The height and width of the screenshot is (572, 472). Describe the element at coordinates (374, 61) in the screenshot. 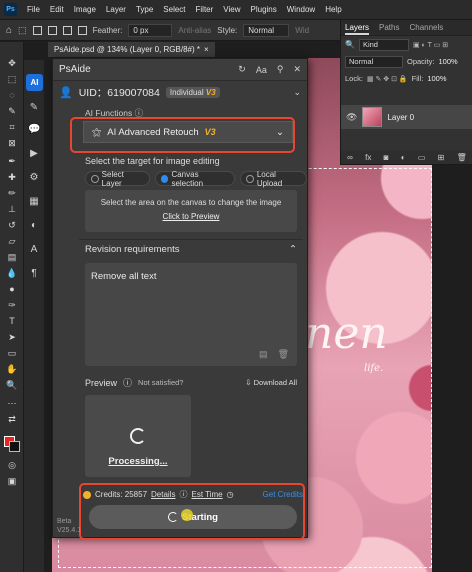

I see `blend-mode-select: Normal` at that location.